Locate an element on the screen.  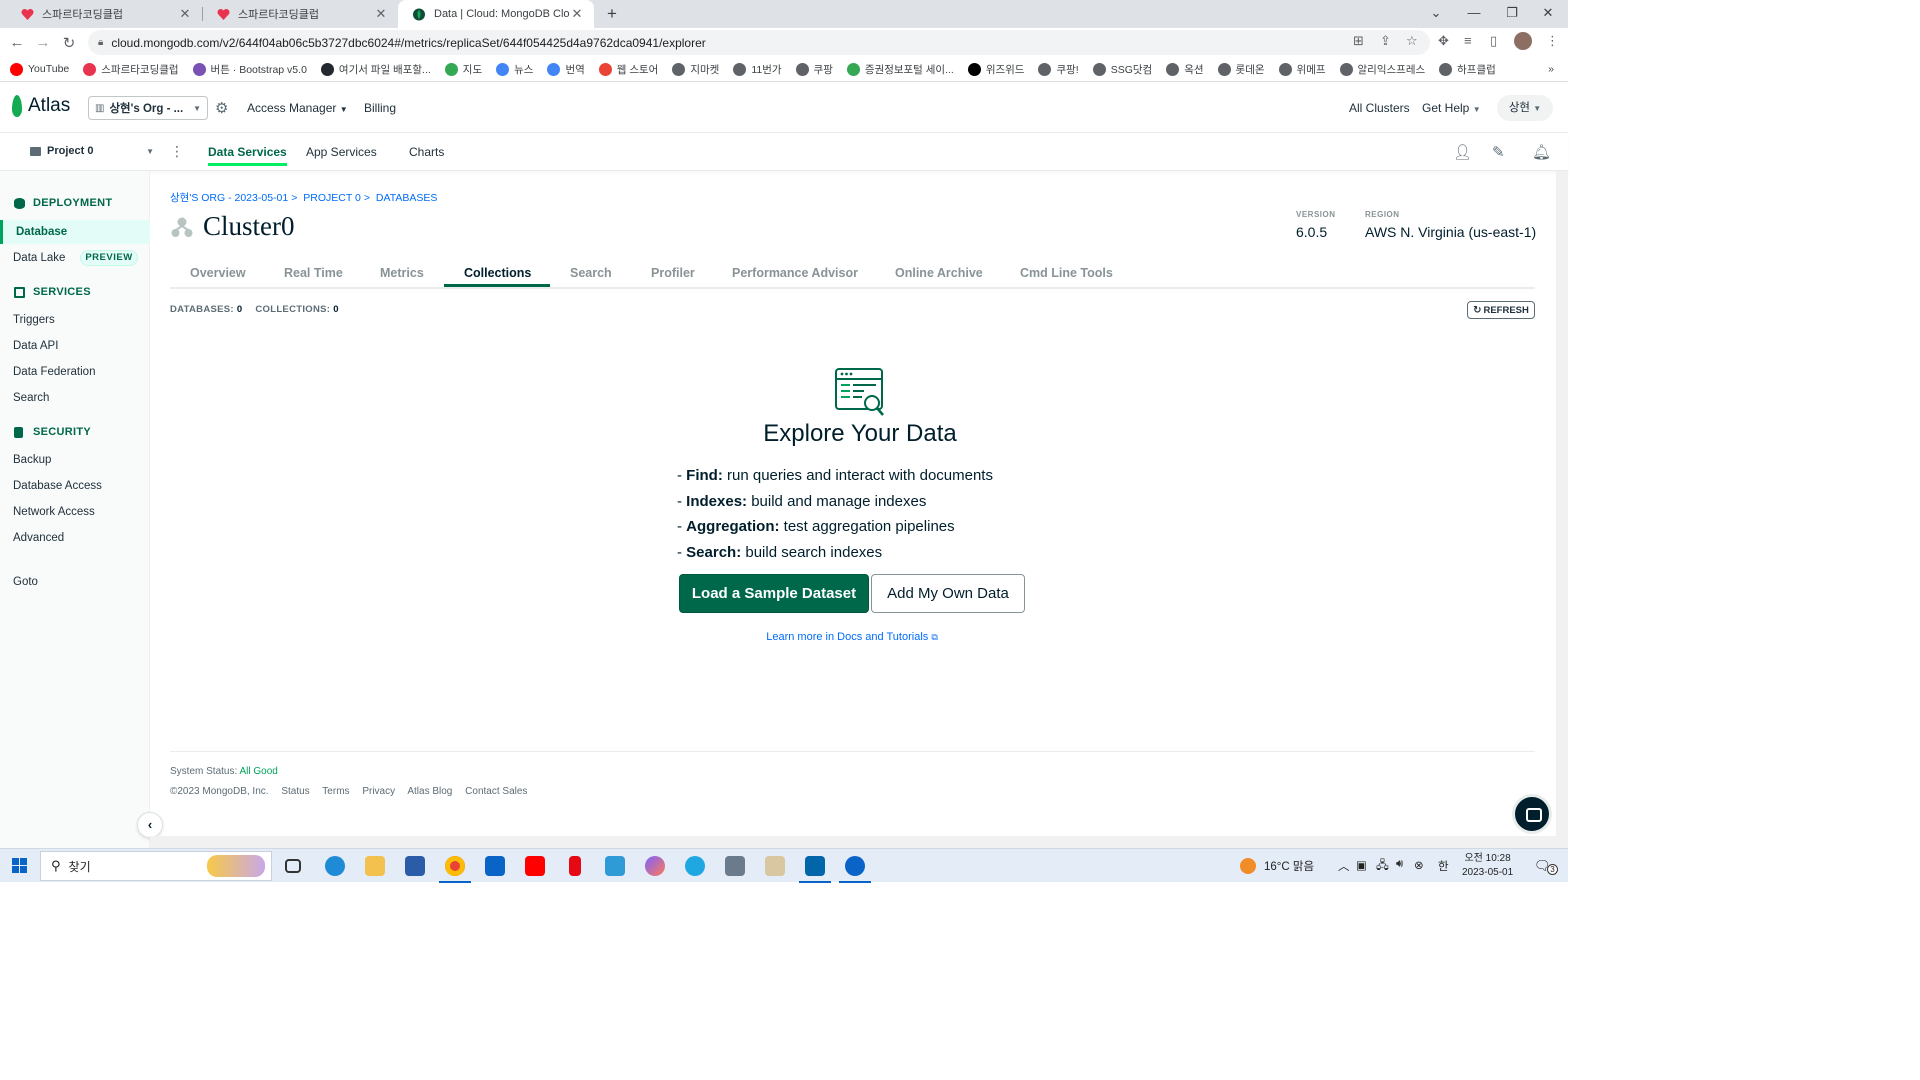
internet-explorer-icon is located at coordinates (695, 866).